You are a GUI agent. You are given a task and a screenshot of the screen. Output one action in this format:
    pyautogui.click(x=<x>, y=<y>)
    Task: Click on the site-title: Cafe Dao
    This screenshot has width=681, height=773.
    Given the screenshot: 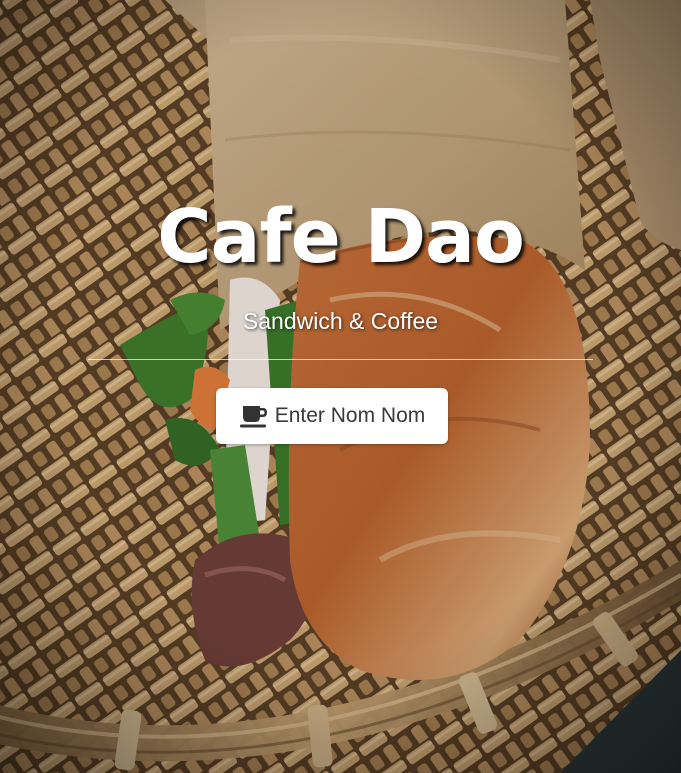 What is the action you would take?
    pyautogui.click(x=341, y=237)
    